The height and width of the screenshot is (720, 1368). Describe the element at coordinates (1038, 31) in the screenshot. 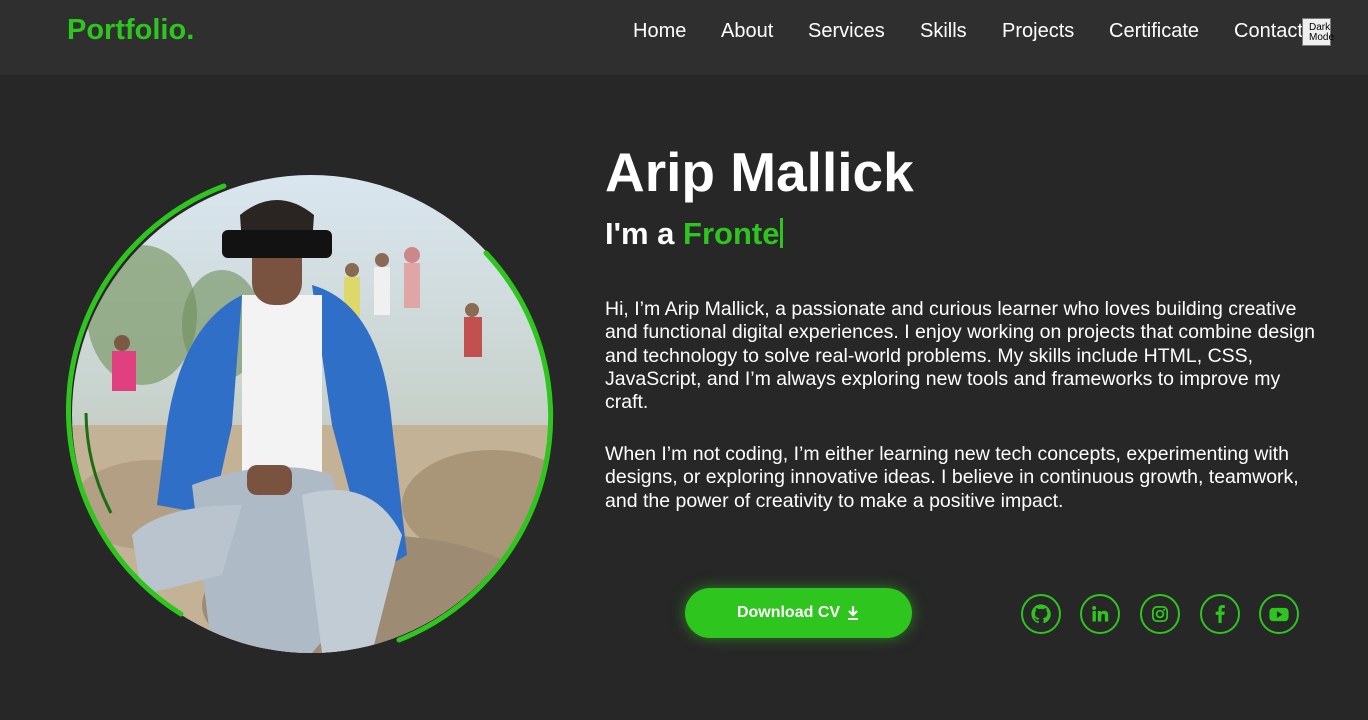

I see `nav-link-projects: Projects` at that location.